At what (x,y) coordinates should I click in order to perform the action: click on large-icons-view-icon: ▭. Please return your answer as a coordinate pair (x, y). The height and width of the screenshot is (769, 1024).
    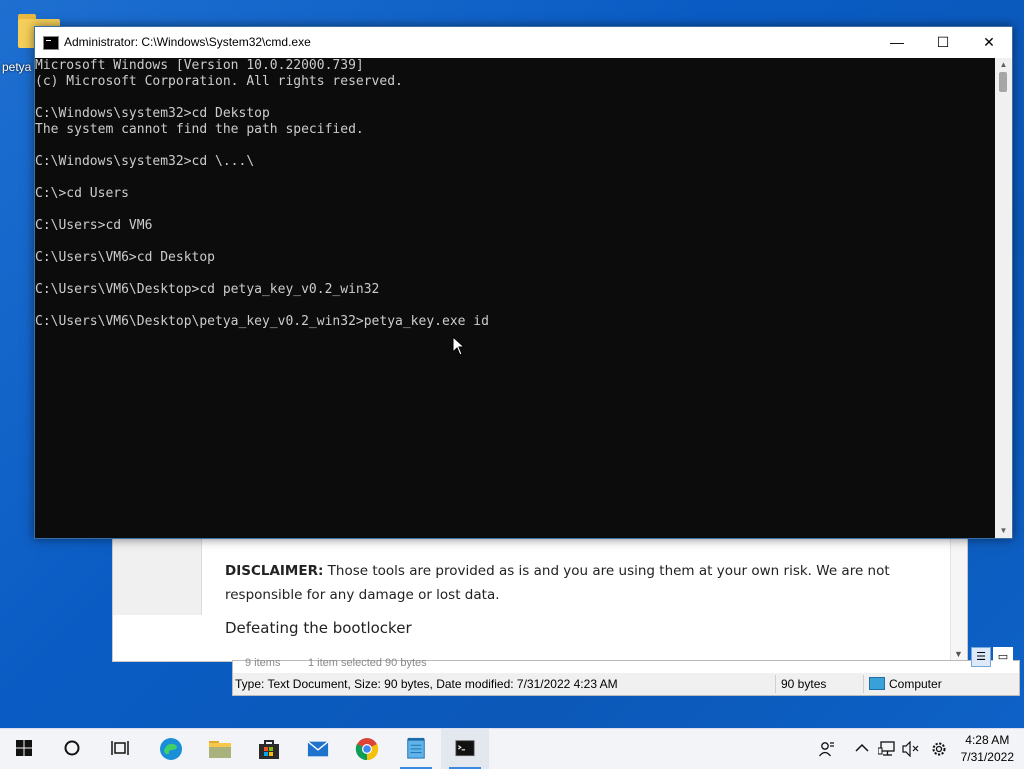
    Looking at the image, I should click on (1003, 657).